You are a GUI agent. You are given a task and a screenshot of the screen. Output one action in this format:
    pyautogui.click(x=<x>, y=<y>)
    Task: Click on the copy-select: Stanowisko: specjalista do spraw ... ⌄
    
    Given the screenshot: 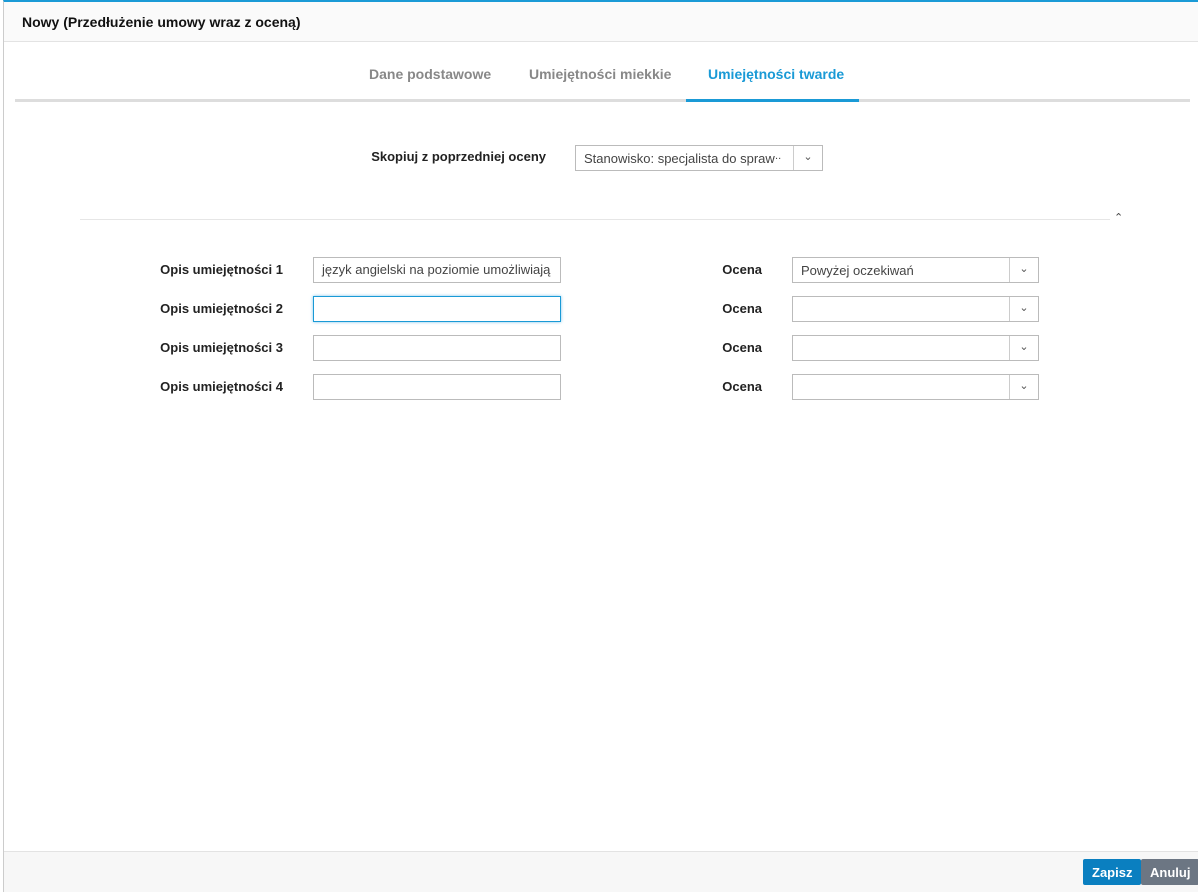 What is the action you would take?
    pyautogui.click(x=699, y=158)
    